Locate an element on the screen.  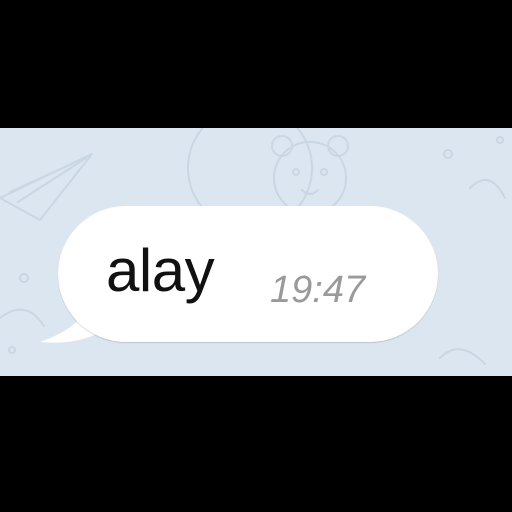
message-timestamp: 19:47 is located at coordinates (318, 290).